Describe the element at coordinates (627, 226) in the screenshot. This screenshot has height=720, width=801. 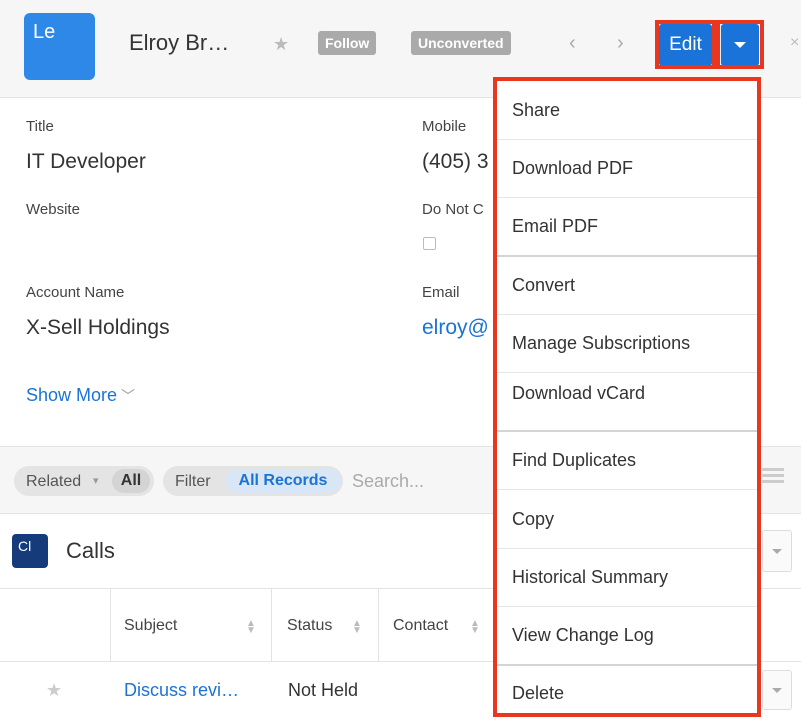
I see `menu-item-email-pdf: Email PDF` at that location.